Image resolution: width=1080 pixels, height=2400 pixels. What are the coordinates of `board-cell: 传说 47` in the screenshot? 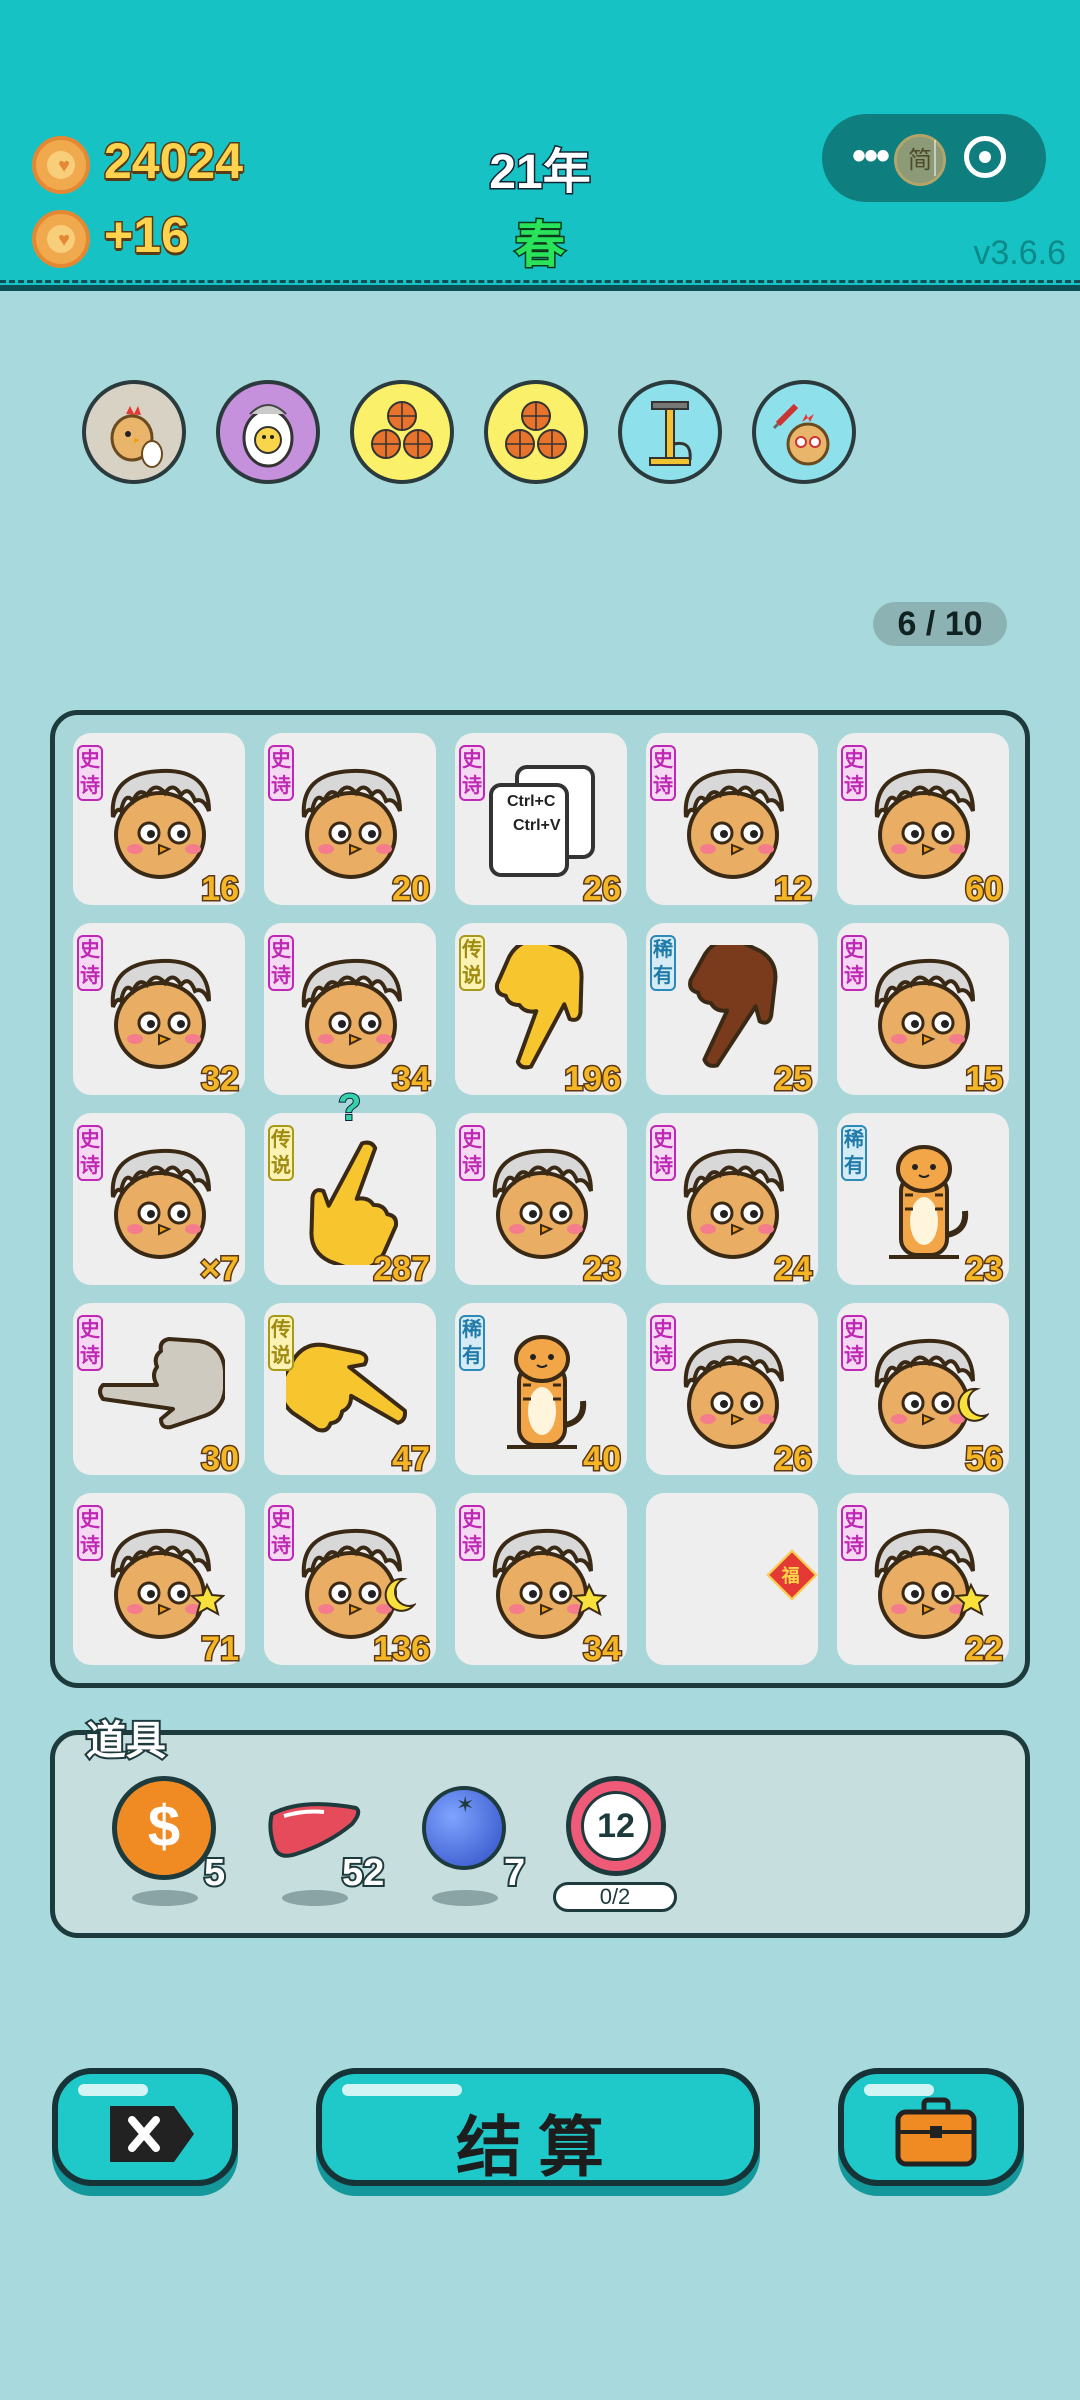 It's located at (350, 1391).